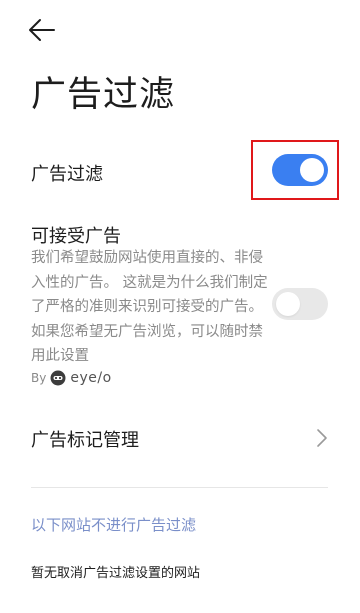 The height and width of the screenshot is (613, 360). I want to click on page-title: 广告过滤, so click(103, 95).